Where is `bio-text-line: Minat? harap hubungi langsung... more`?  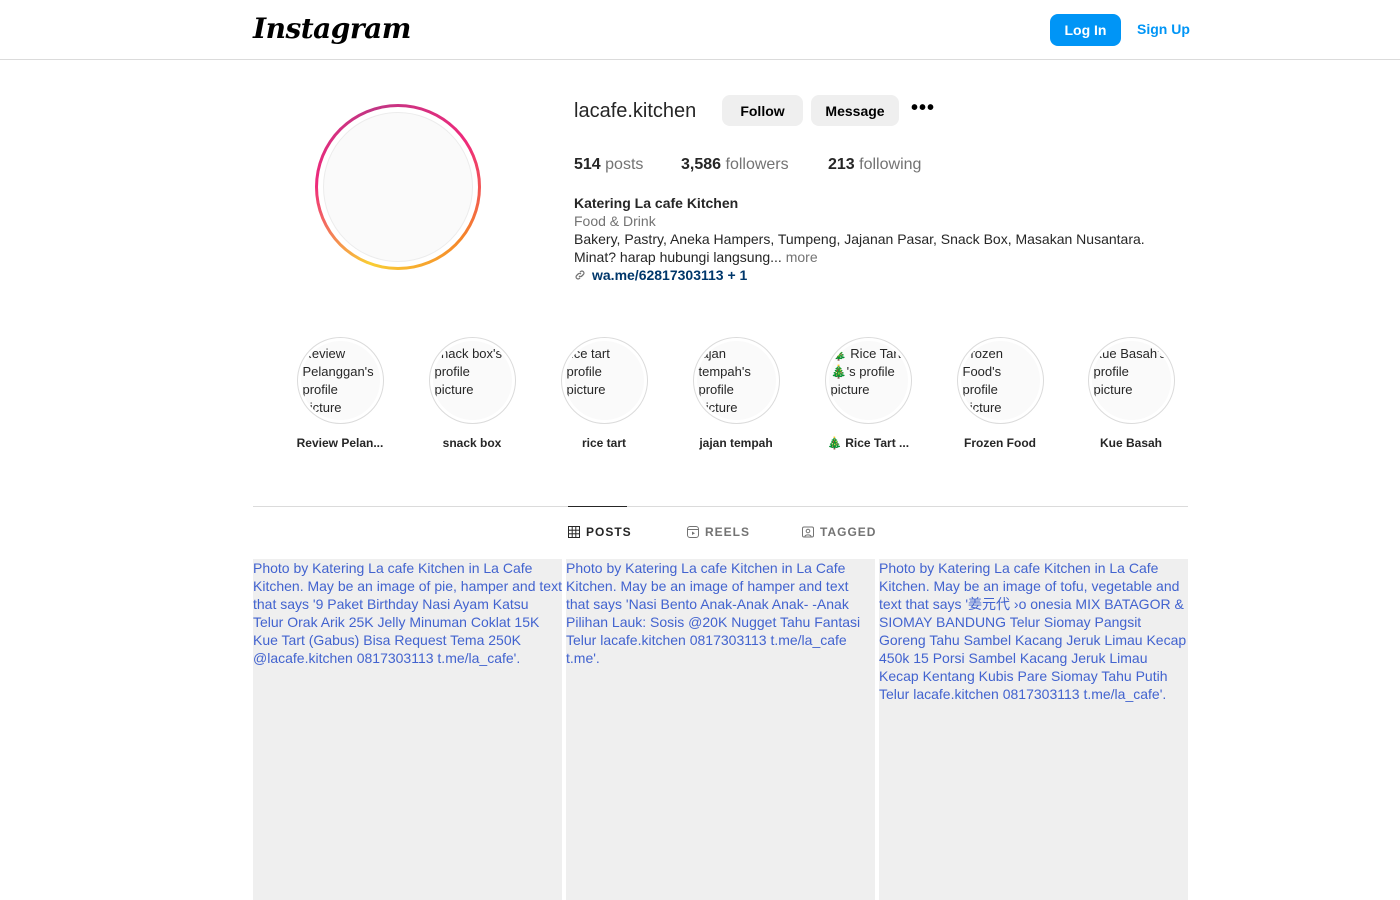
bio-text-line: Minat? harap hubungi langsung... more is located at coordinates (696, 257).